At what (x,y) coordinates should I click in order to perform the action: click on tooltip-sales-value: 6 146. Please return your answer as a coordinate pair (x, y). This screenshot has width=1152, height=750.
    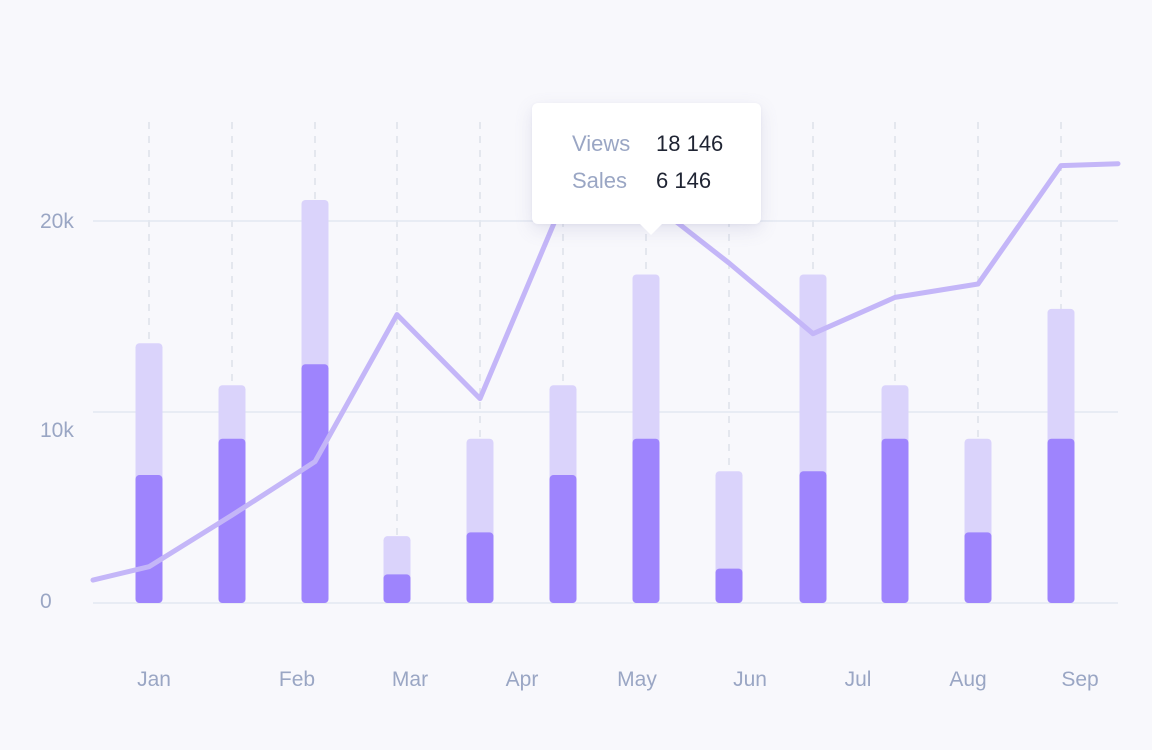
    Looking at the image, I should click on (684, 180).